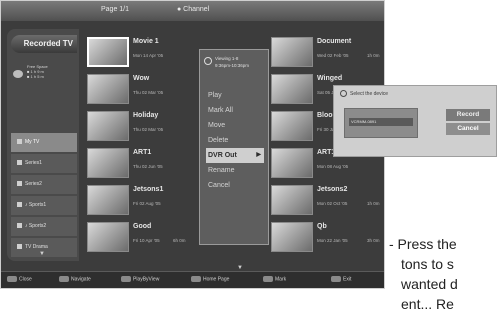 This screenshot has height=314, width=497. I want to click on category-series2: Series2, so click(44, 184).